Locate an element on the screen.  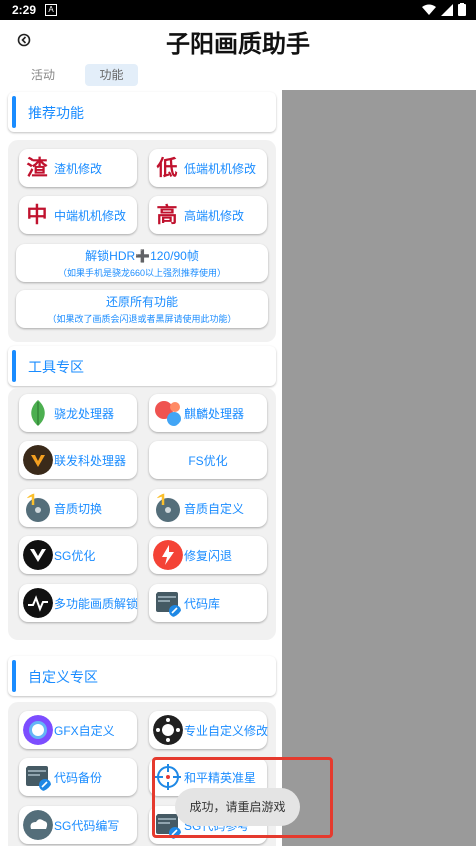
audio-custom-button: 音质自定义 is located at coordinates (208, 508).